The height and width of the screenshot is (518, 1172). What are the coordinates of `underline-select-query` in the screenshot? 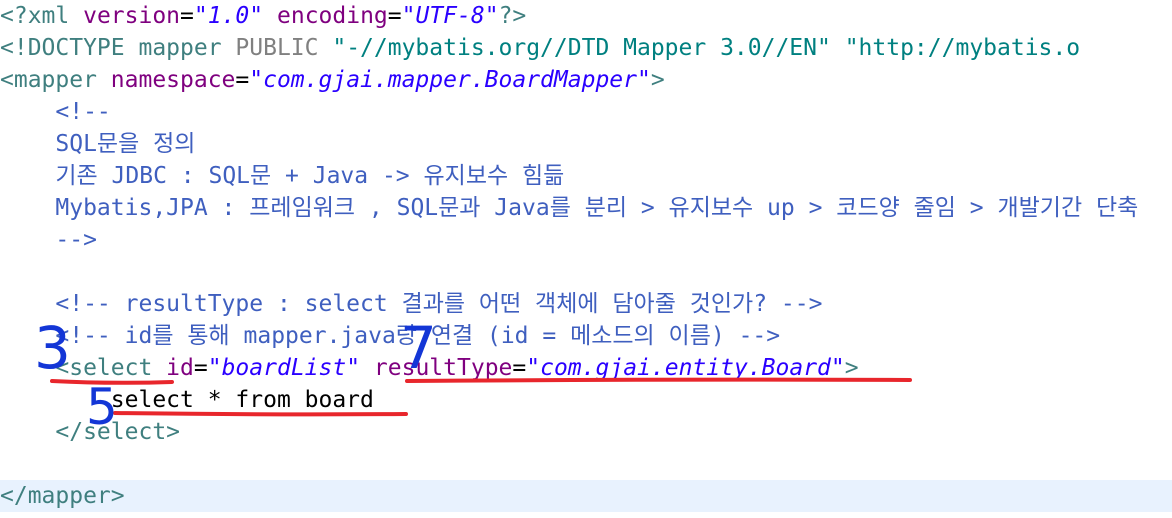 It's located at (260, 414).